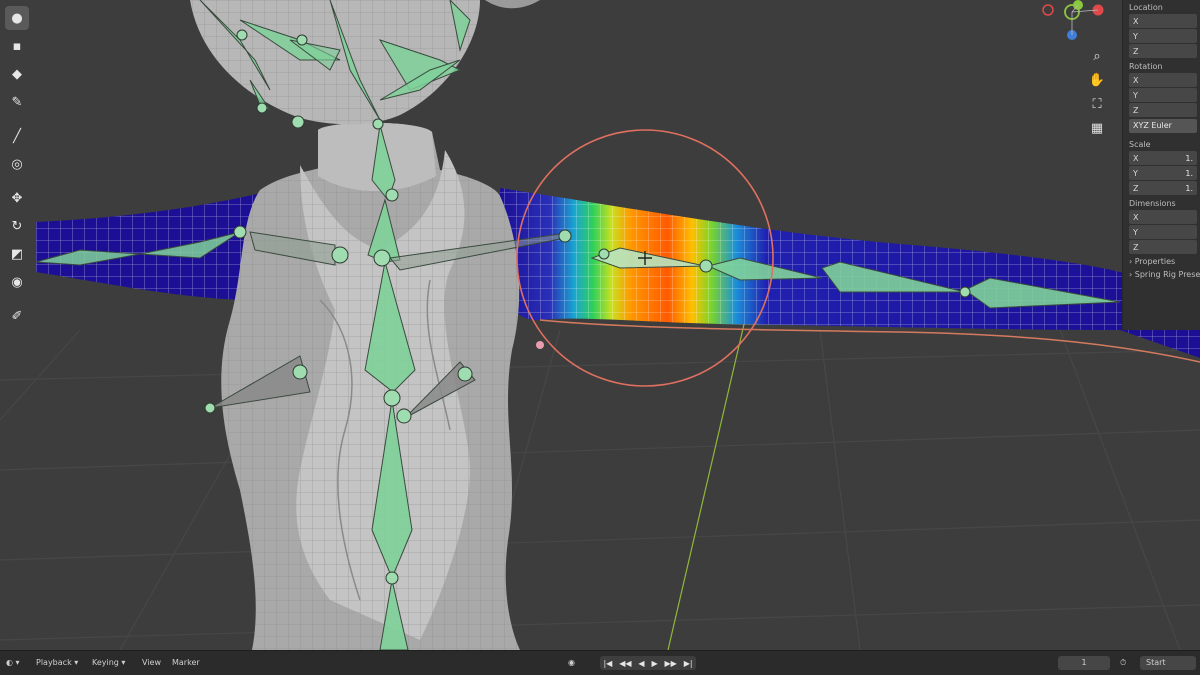 This screenshot has height=675, width=1200. I want to click on annotate-icon: ✐, so click(17, 316).